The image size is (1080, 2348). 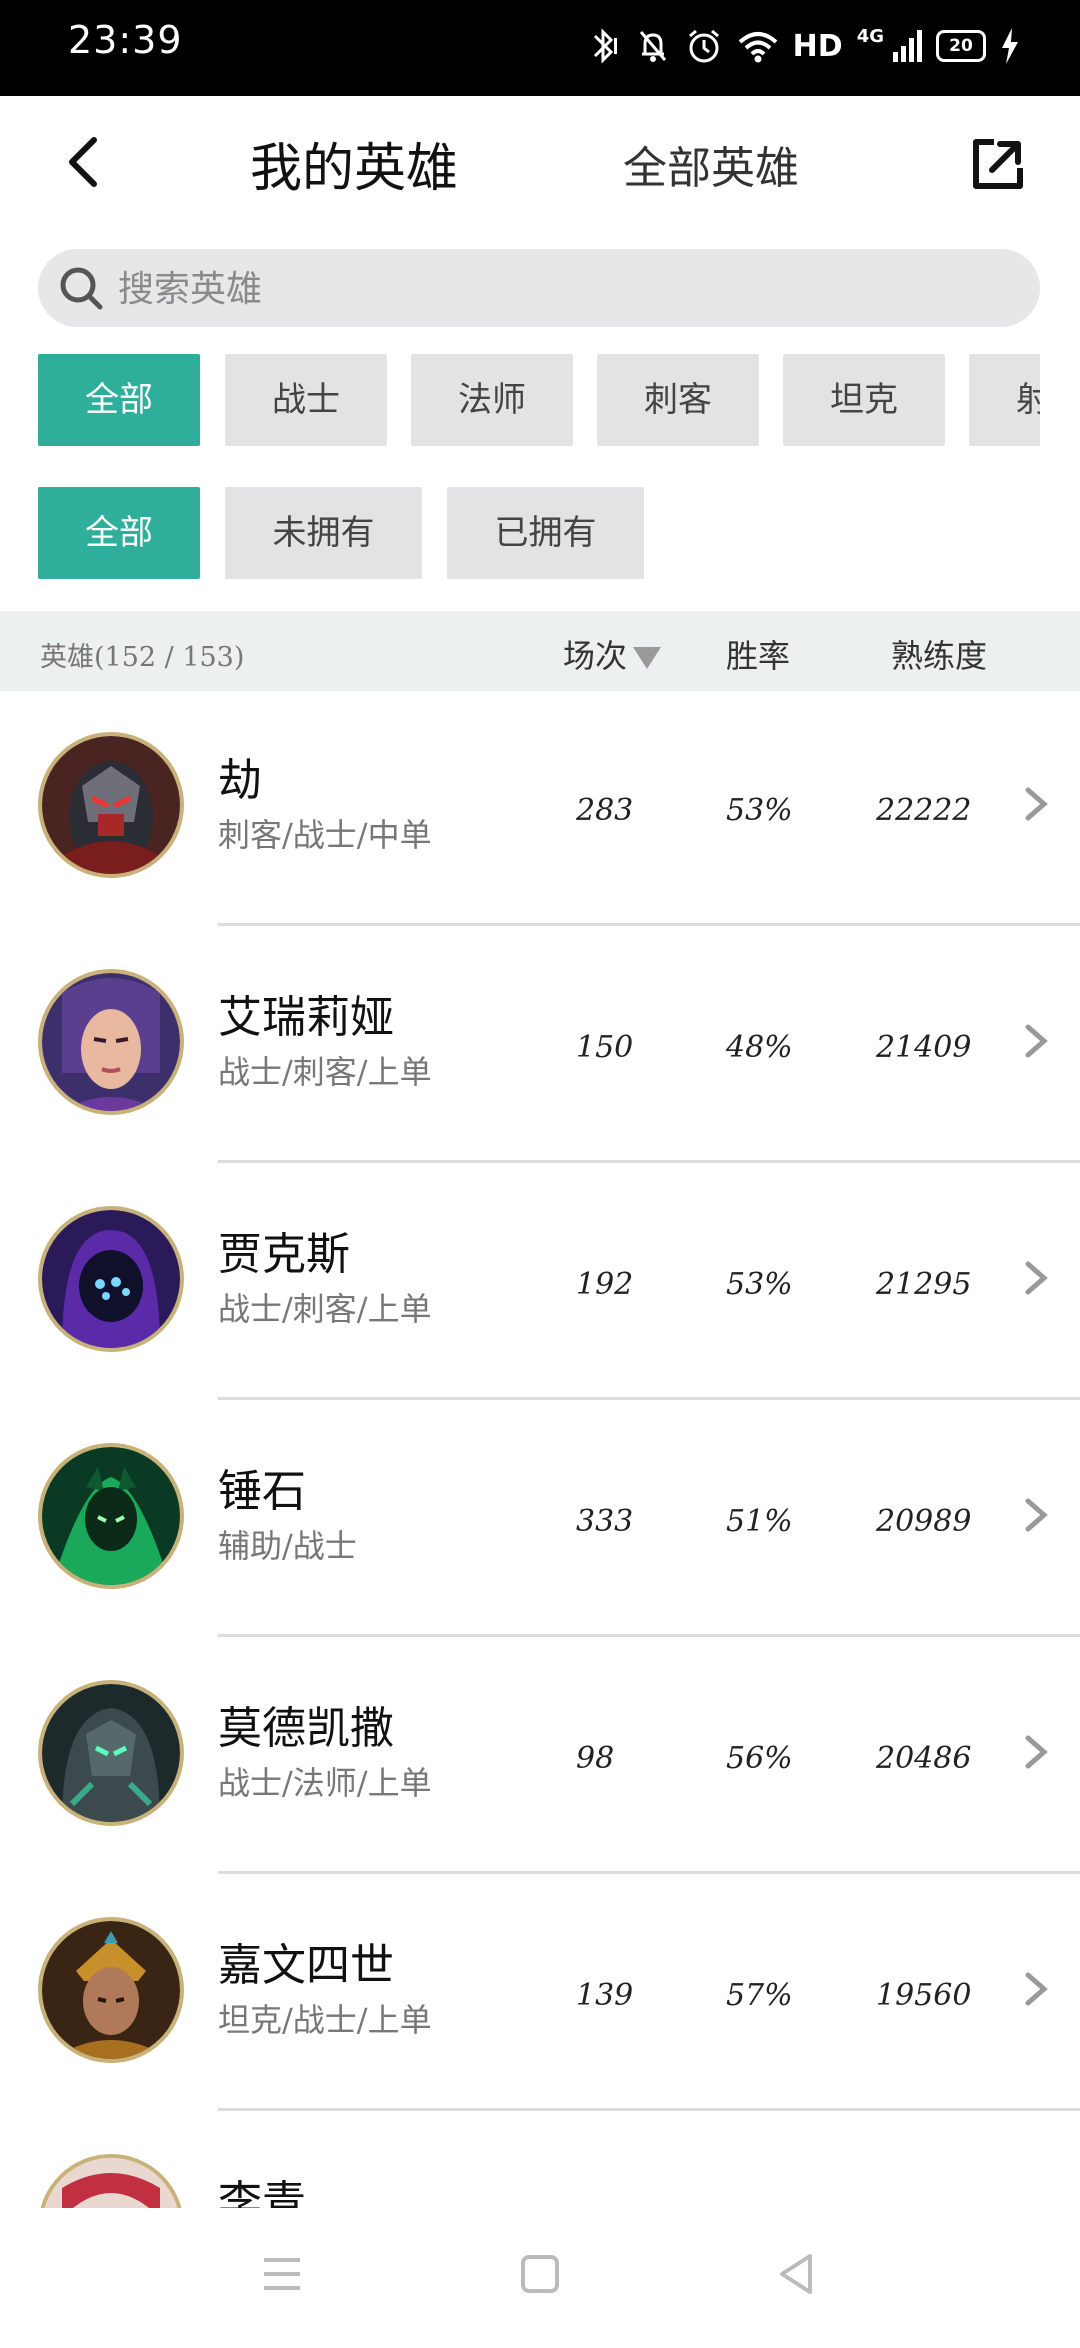 What do you see at coordinates (759, 1047) in the screenshot?
I see `hero-winrate: 48%` at bounding box center [759, 1047].